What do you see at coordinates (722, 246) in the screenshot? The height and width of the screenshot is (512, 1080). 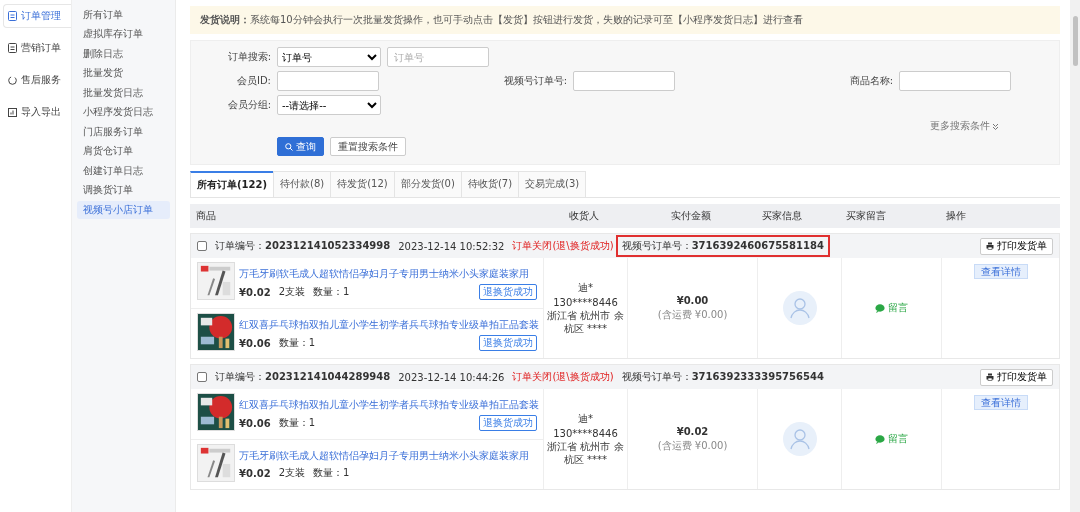 I see `video-order-number: 视频号订单号：3716392460675581184` at bounding box center [722, 246].